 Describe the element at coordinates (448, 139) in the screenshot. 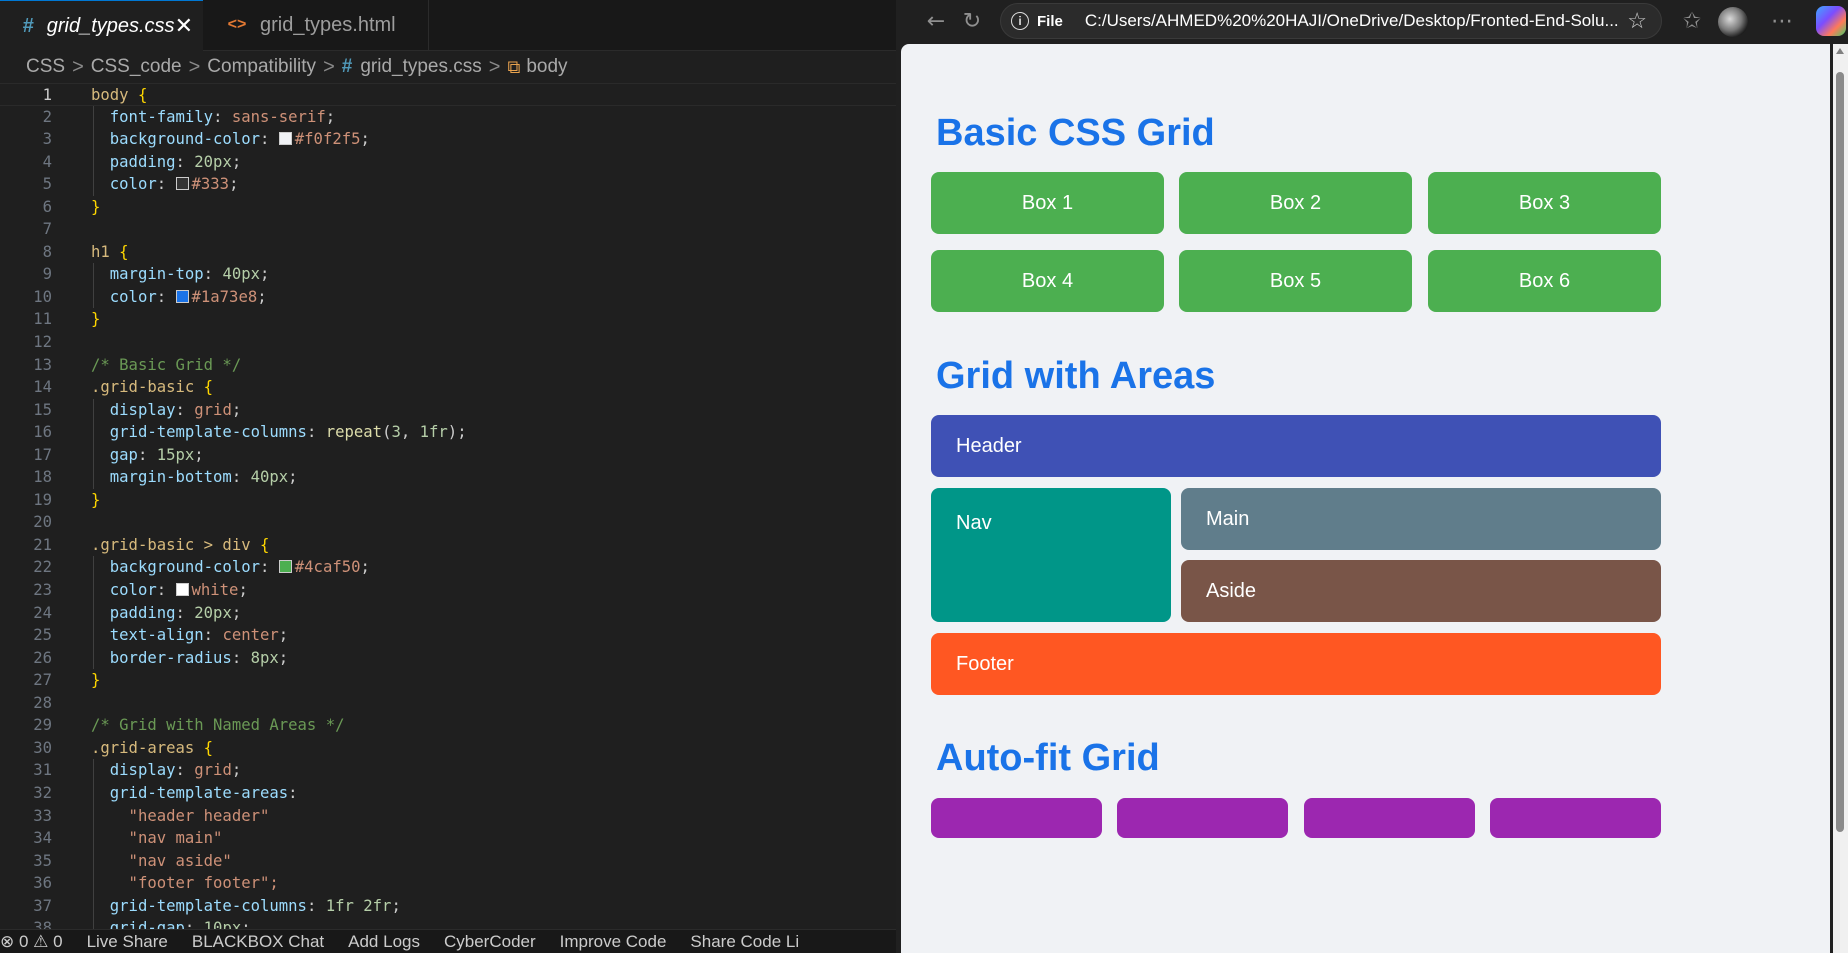

I see `code-line: 3 background-color: #f0f2f5;` at that location.